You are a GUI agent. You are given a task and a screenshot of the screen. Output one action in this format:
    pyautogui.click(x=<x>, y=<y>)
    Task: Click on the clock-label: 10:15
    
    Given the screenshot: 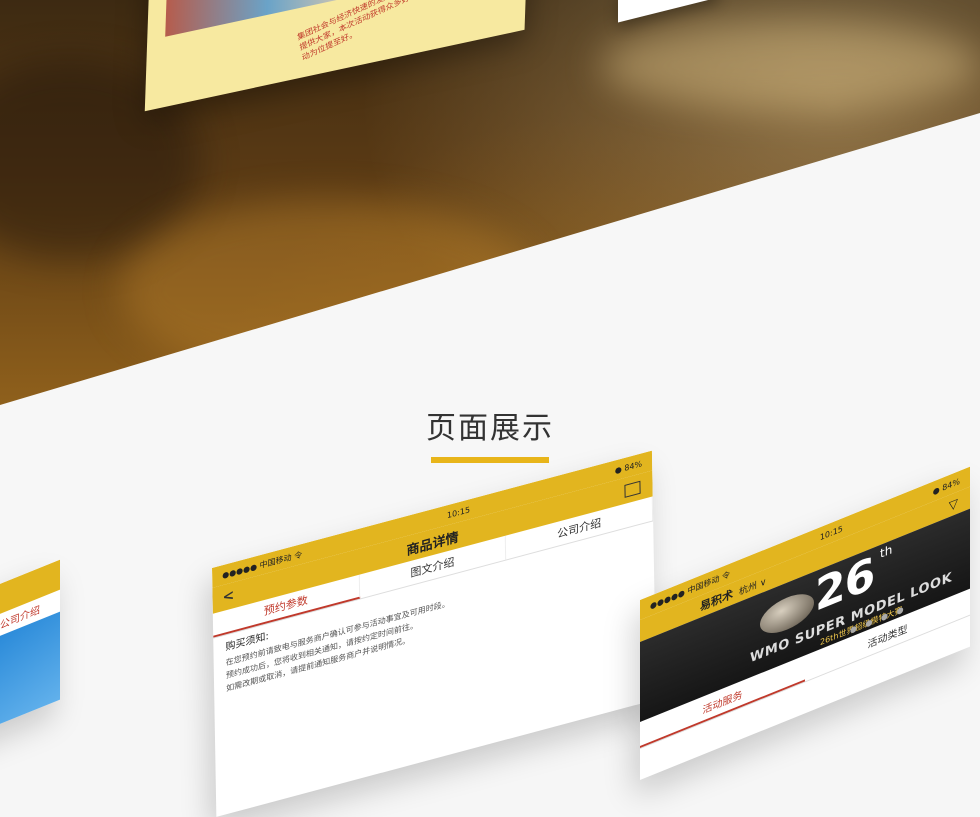 What is the action you would take?
    pyautogui.click(x=458, y=512)
    